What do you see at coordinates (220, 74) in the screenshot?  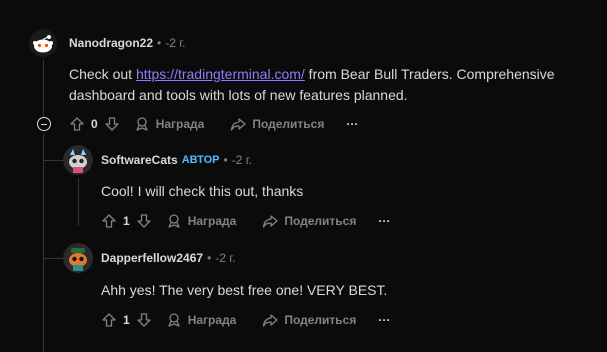 I see `comment-link: https://tradingterminal.com/` at bounding box center [220, 74].